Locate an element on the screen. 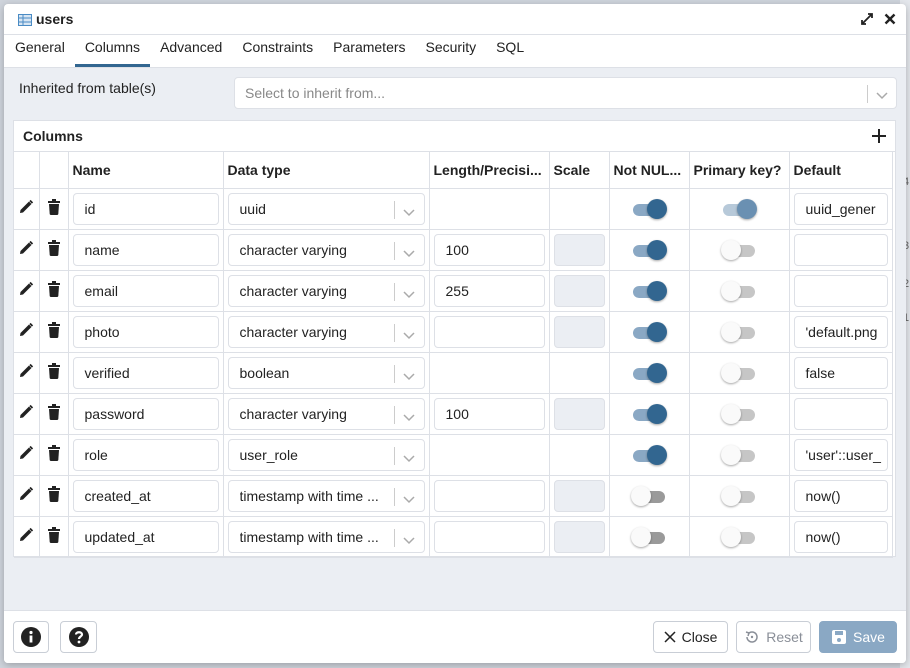 This screenshot has height=668, width=910. tab-parameters: Parameters is located at coordinates (369, 52).